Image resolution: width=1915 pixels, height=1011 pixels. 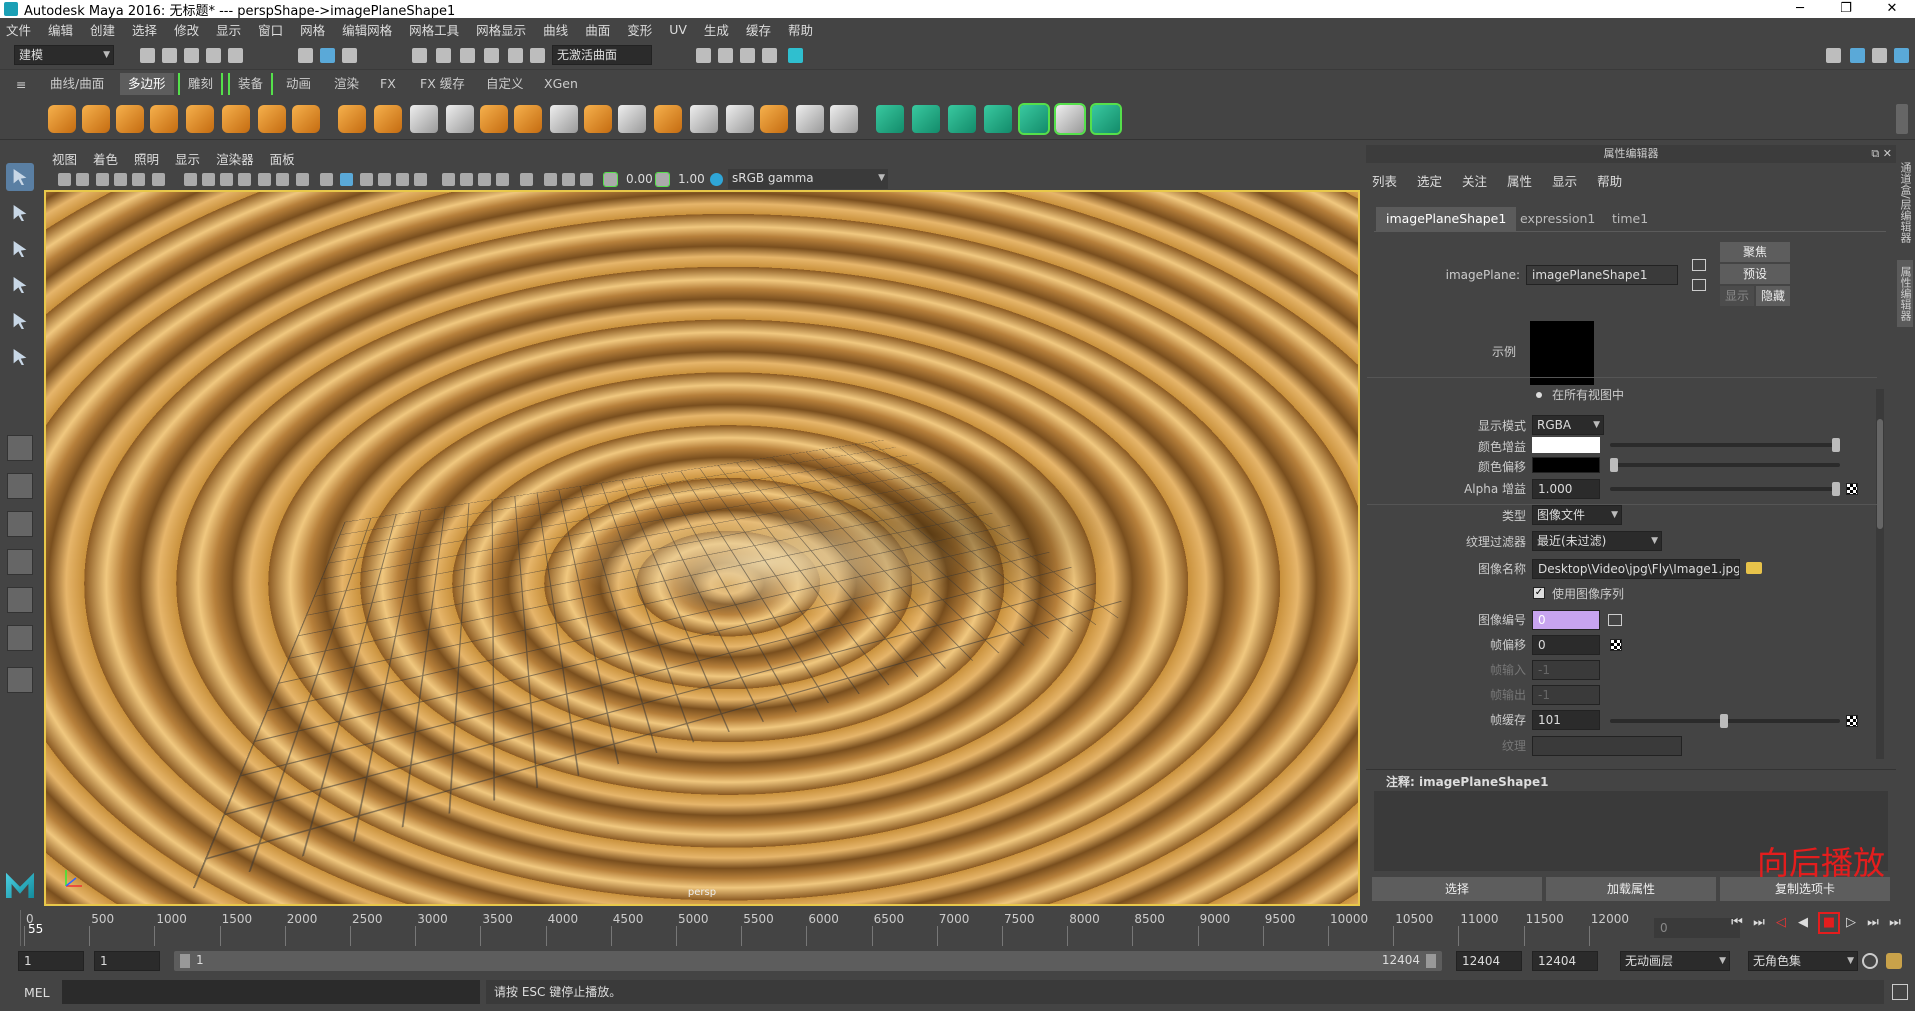 What do you see at coordinates (1577, 515) in the screenshot?
I see `type-dropdown: 图像文件 ▼` at bounding box center [1577, 515].